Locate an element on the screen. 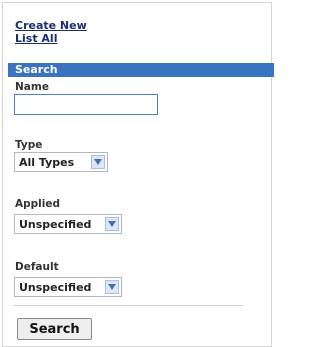  default-select: Unspecified is located at coordinates (68, 287).